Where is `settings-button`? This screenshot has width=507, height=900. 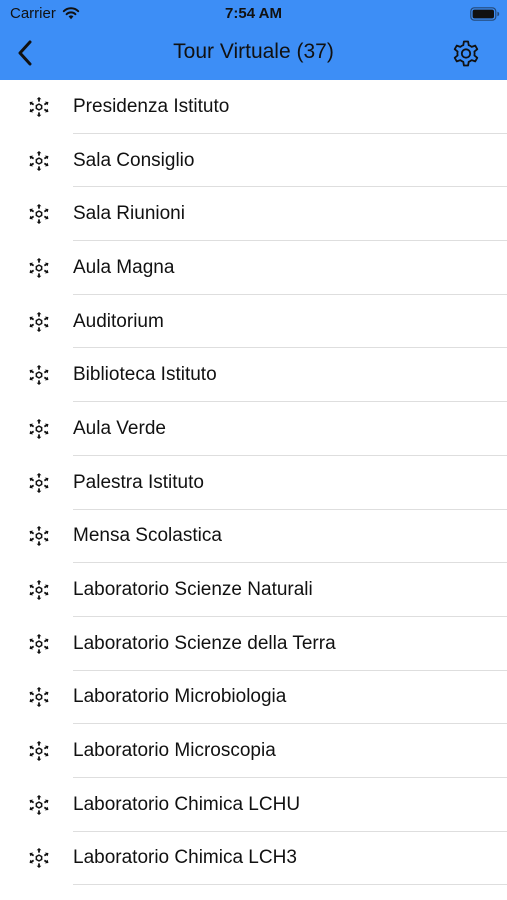 settings-button is located at coordinates (466, 54).